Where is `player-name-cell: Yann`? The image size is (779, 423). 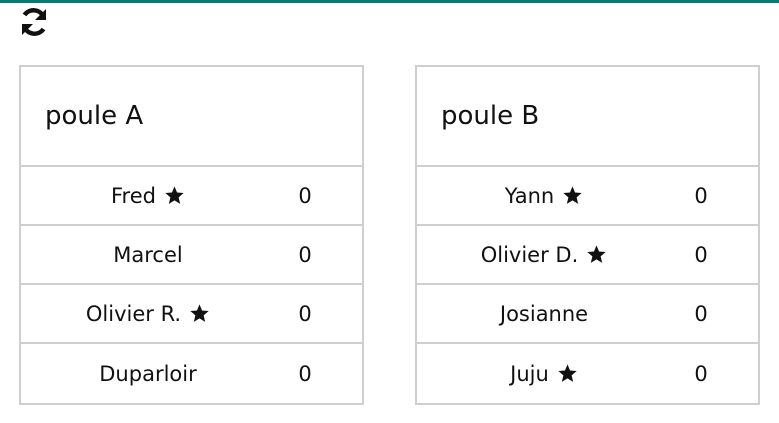
player-name-cell: Yann is located at coordinates (544, 196).